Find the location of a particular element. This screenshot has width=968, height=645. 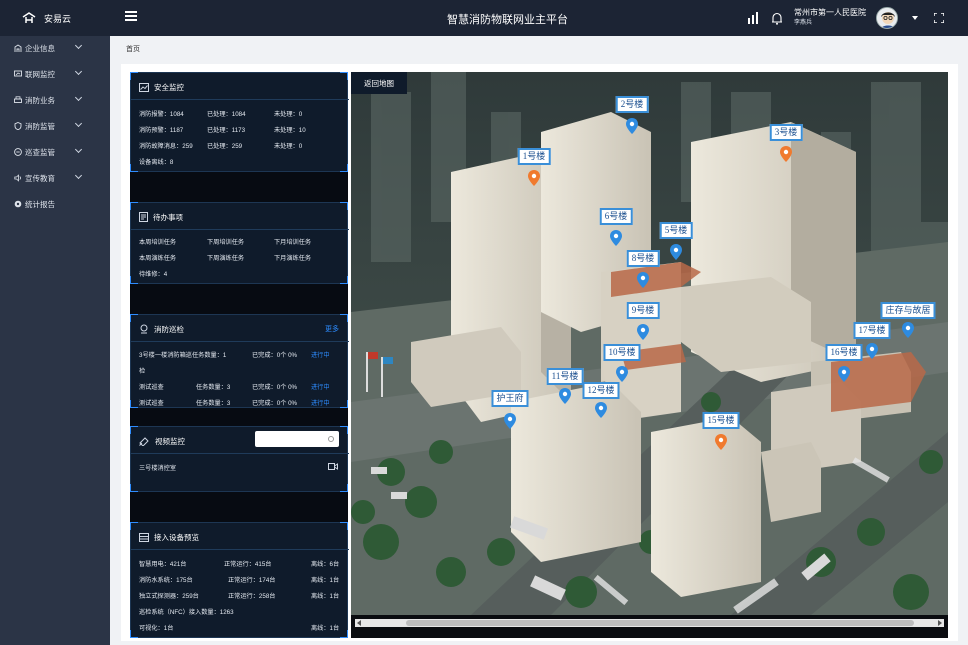

map-marker-huwangfu: 护王府 is located at coordinates (510, 410).